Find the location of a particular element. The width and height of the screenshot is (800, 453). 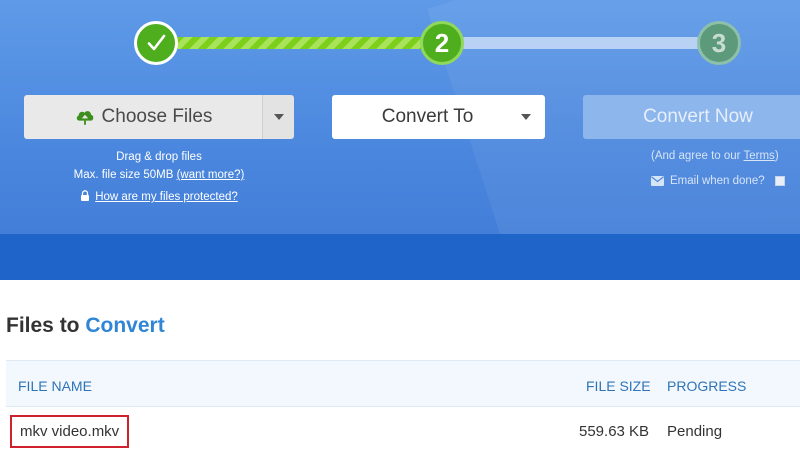

want-more-link: (want more?) is located at coordinates (211, 175).